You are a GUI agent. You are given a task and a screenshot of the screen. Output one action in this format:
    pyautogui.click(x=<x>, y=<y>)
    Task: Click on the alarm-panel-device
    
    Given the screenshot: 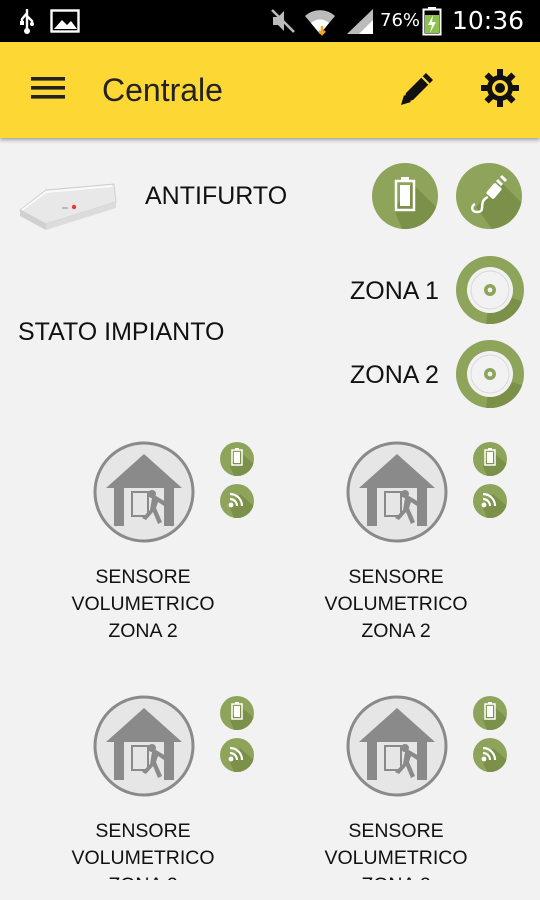 What is the action you would take?
    pyautogui.click(x=68, y=203)
    